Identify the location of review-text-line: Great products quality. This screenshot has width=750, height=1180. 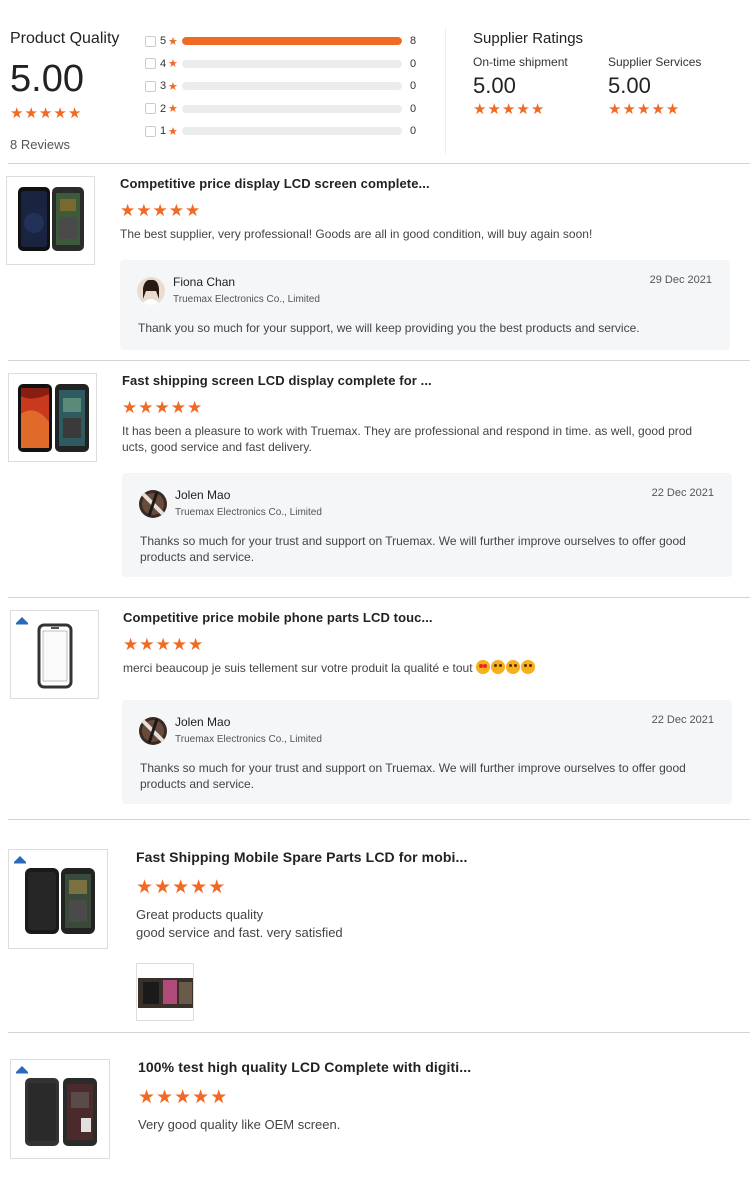
(200, 914).